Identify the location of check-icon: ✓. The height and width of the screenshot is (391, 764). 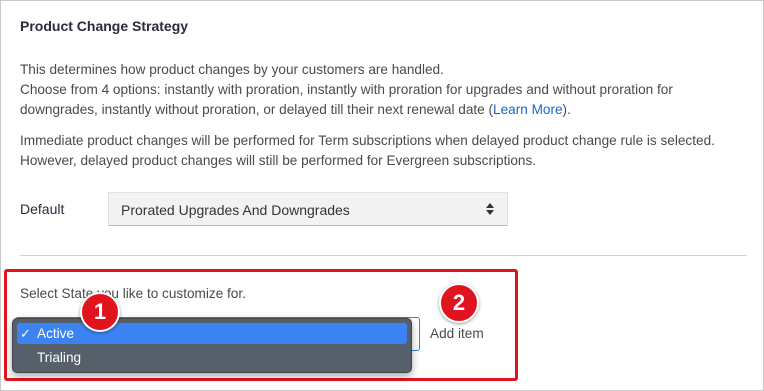
(25, 333).